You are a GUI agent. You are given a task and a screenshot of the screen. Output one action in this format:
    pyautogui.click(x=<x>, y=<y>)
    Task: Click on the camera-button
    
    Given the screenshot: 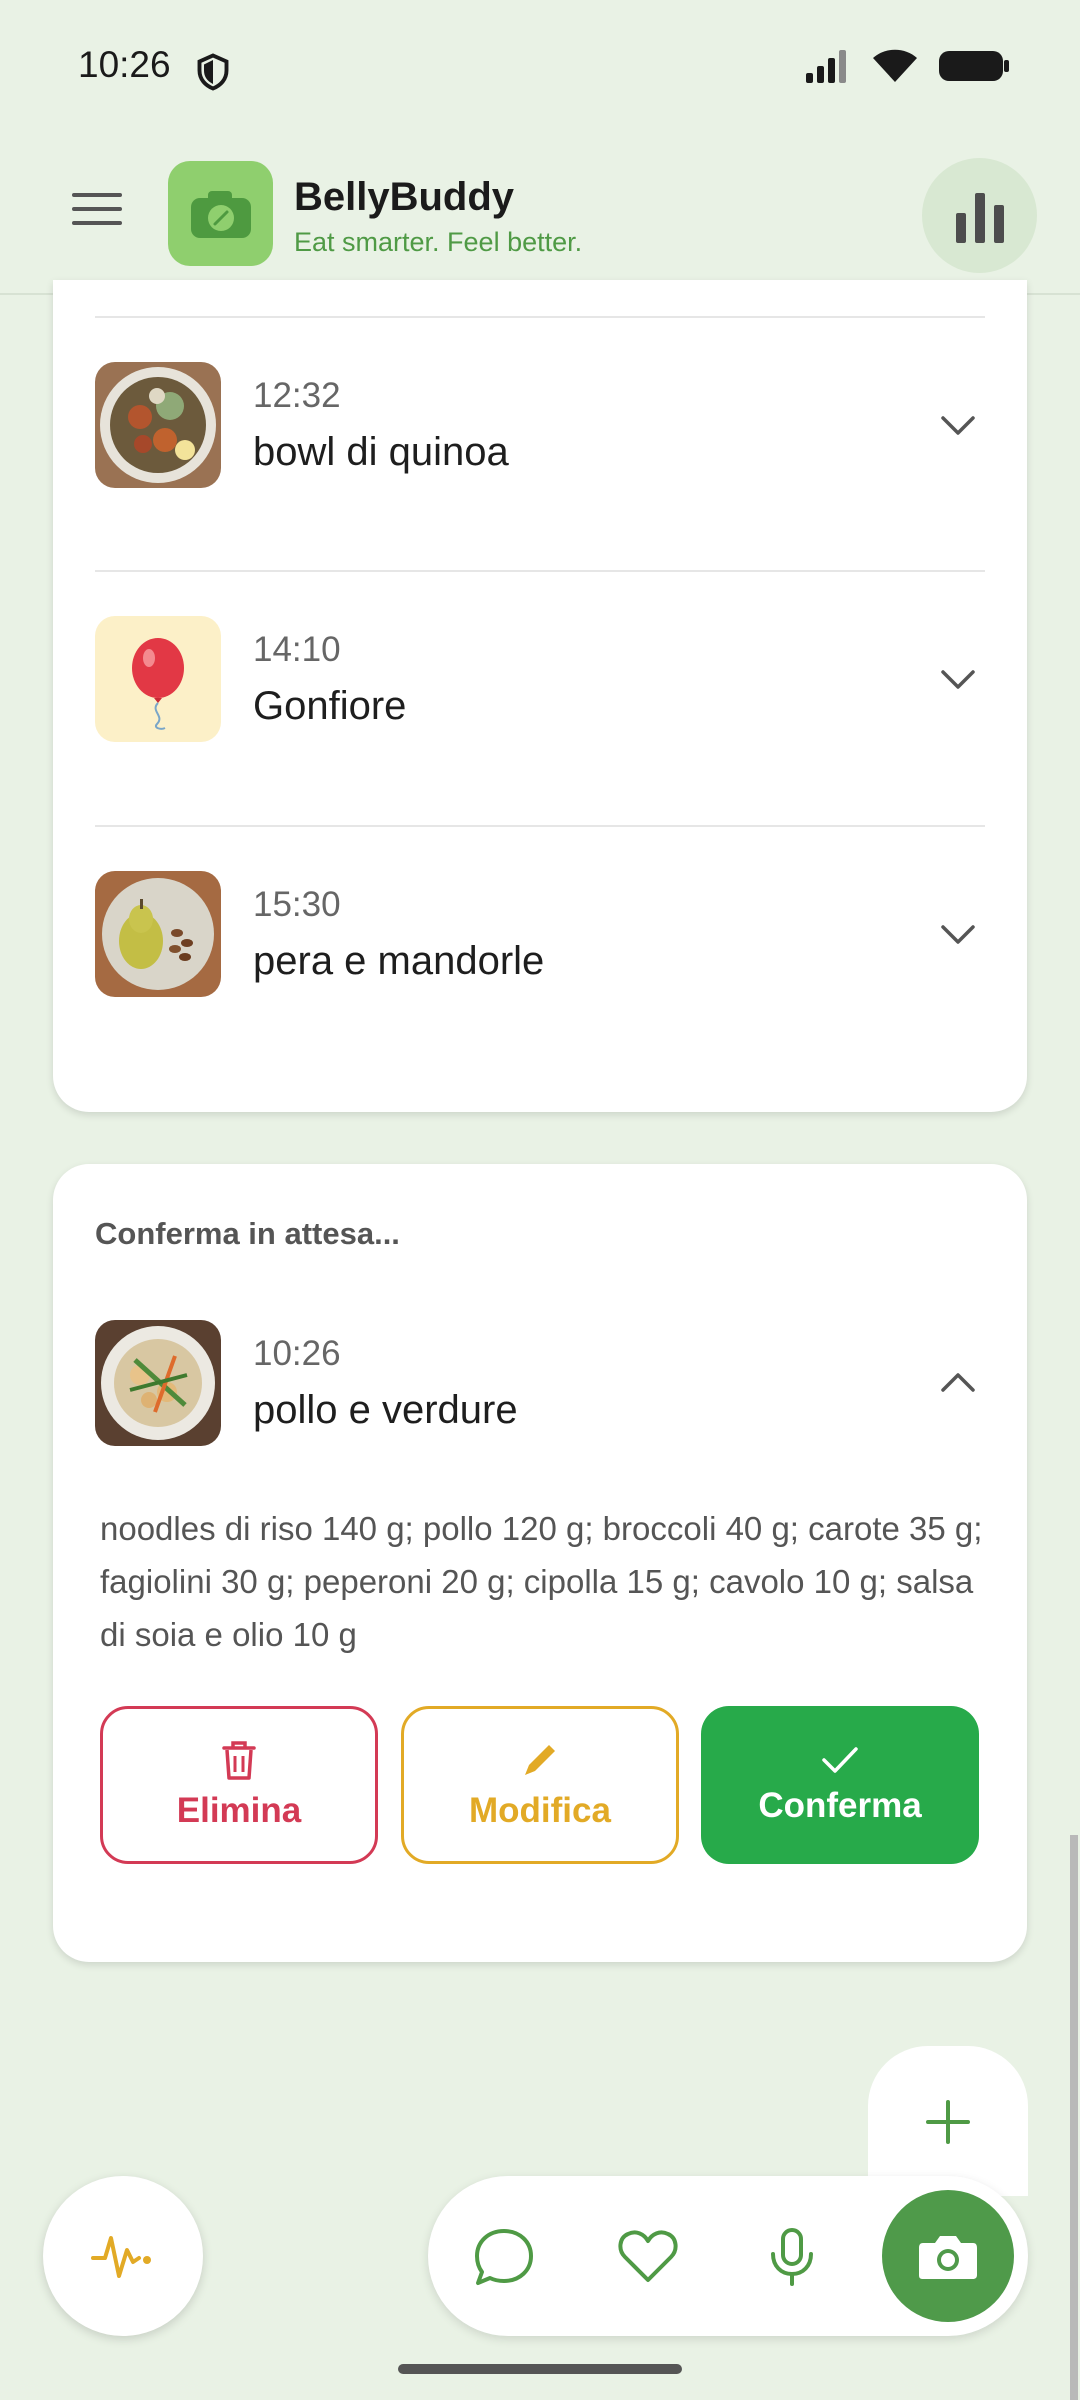 What is the action you would take?
    pyautogui.click(x=948, y=2256)
    